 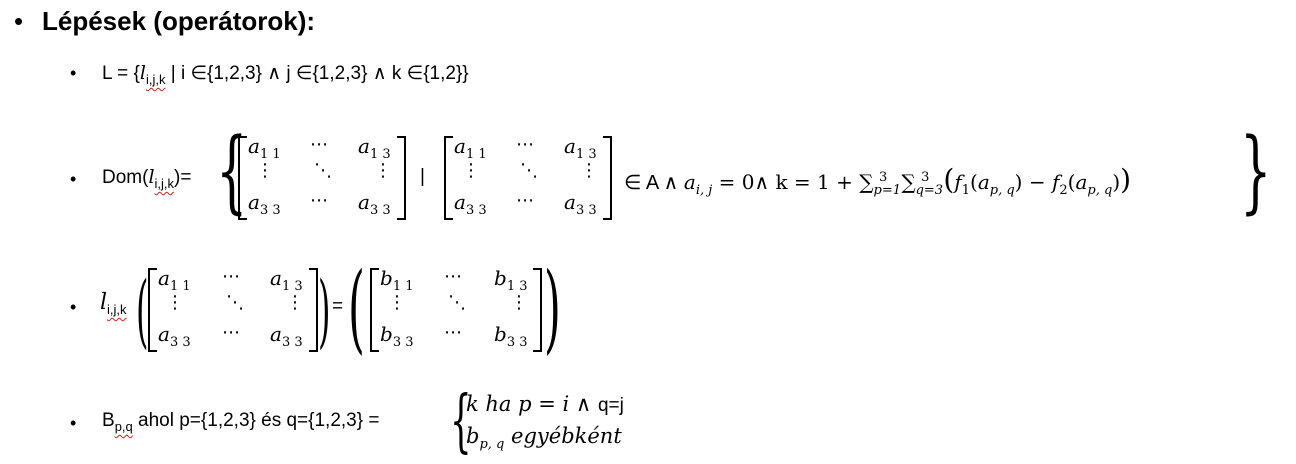 I want to click on matrix-a-copy: a1 1 ⋯ a1 3 ⋮ ⋱ ⋮ a3 3 ⋯ a3 3, so click(x=528, y=177).